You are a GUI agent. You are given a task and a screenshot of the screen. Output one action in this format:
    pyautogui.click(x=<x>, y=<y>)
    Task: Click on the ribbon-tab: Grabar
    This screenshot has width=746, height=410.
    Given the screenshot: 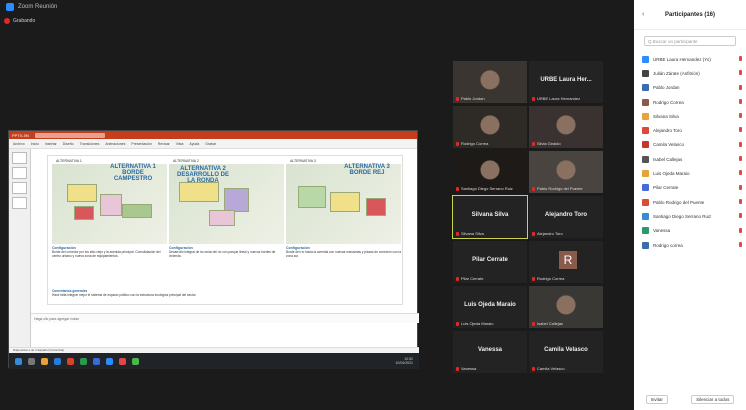 What is the action you would take?
    pyautogui.click(x=210, y=144)
    